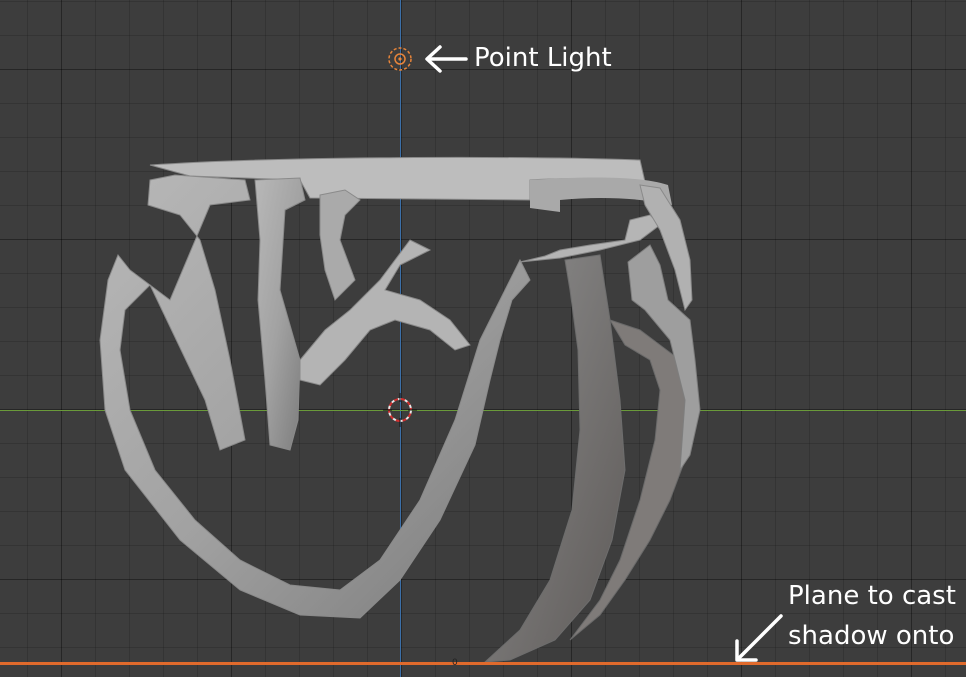 This screenshot has height=677, width=966. Describe the element at coordinates (759, 638) in the screenshot. I see `arrow-down-left-icon` at that location.